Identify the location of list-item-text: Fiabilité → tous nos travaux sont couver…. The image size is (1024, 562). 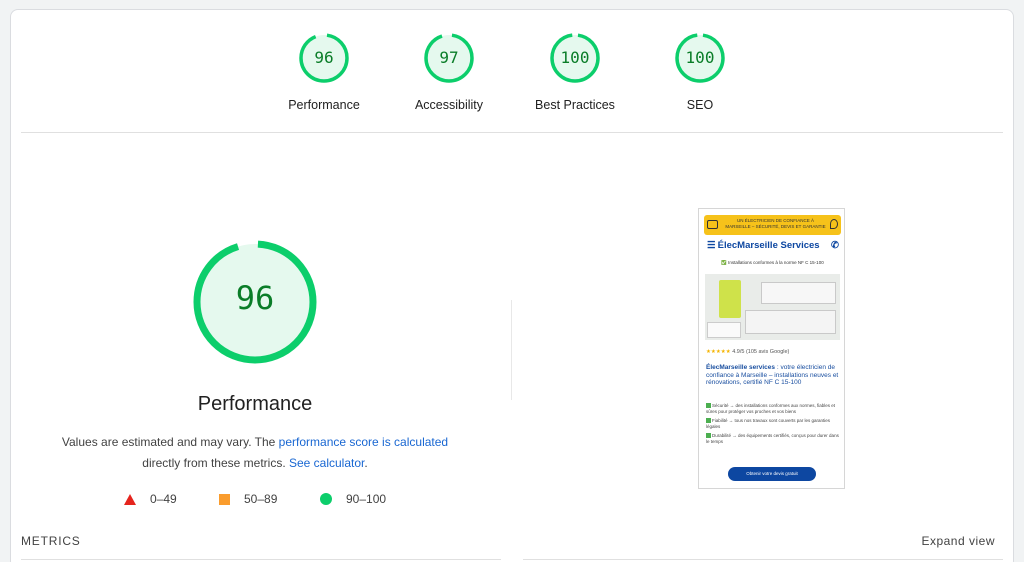
(768, 423).